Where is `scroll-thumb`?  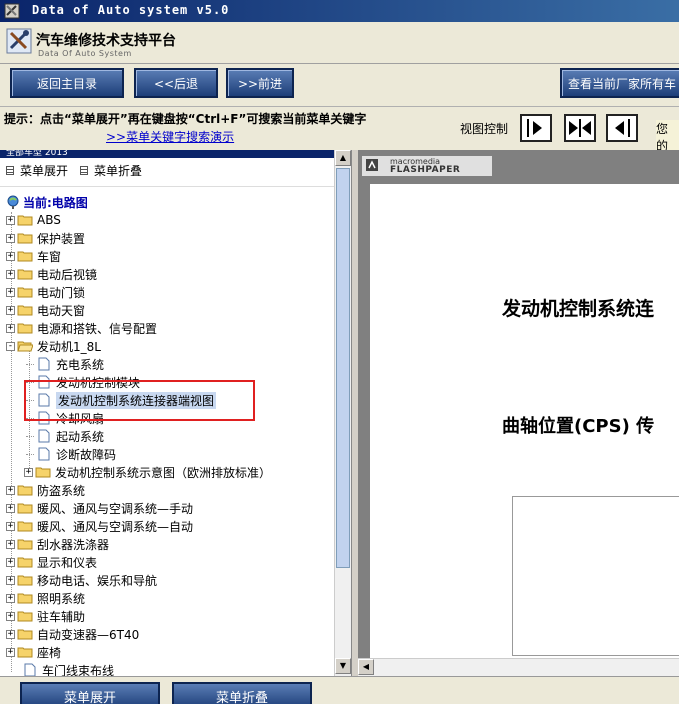
scroll-thumb is located at coordinates (343, 368).